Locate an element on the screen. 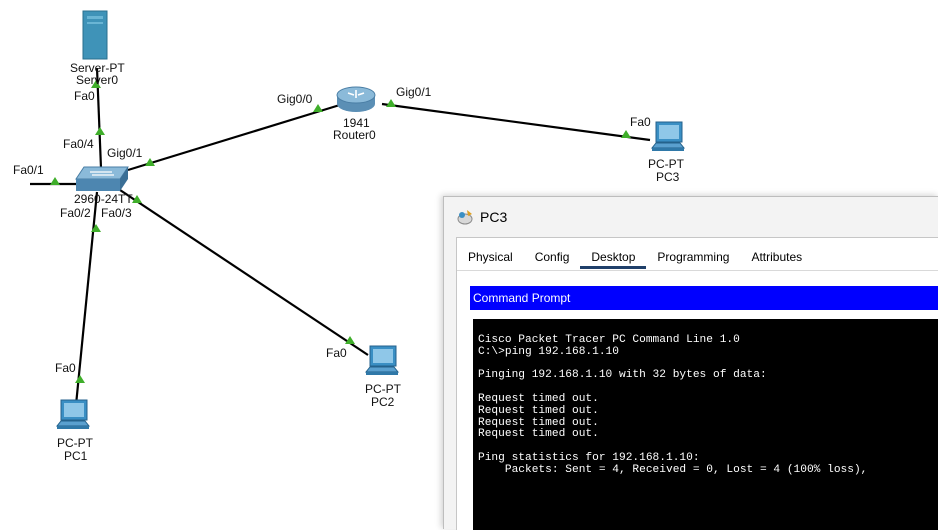 Image resolution: width=938 pixels, height=530 pixels. pc1-device is located at coordinates (73, 415).